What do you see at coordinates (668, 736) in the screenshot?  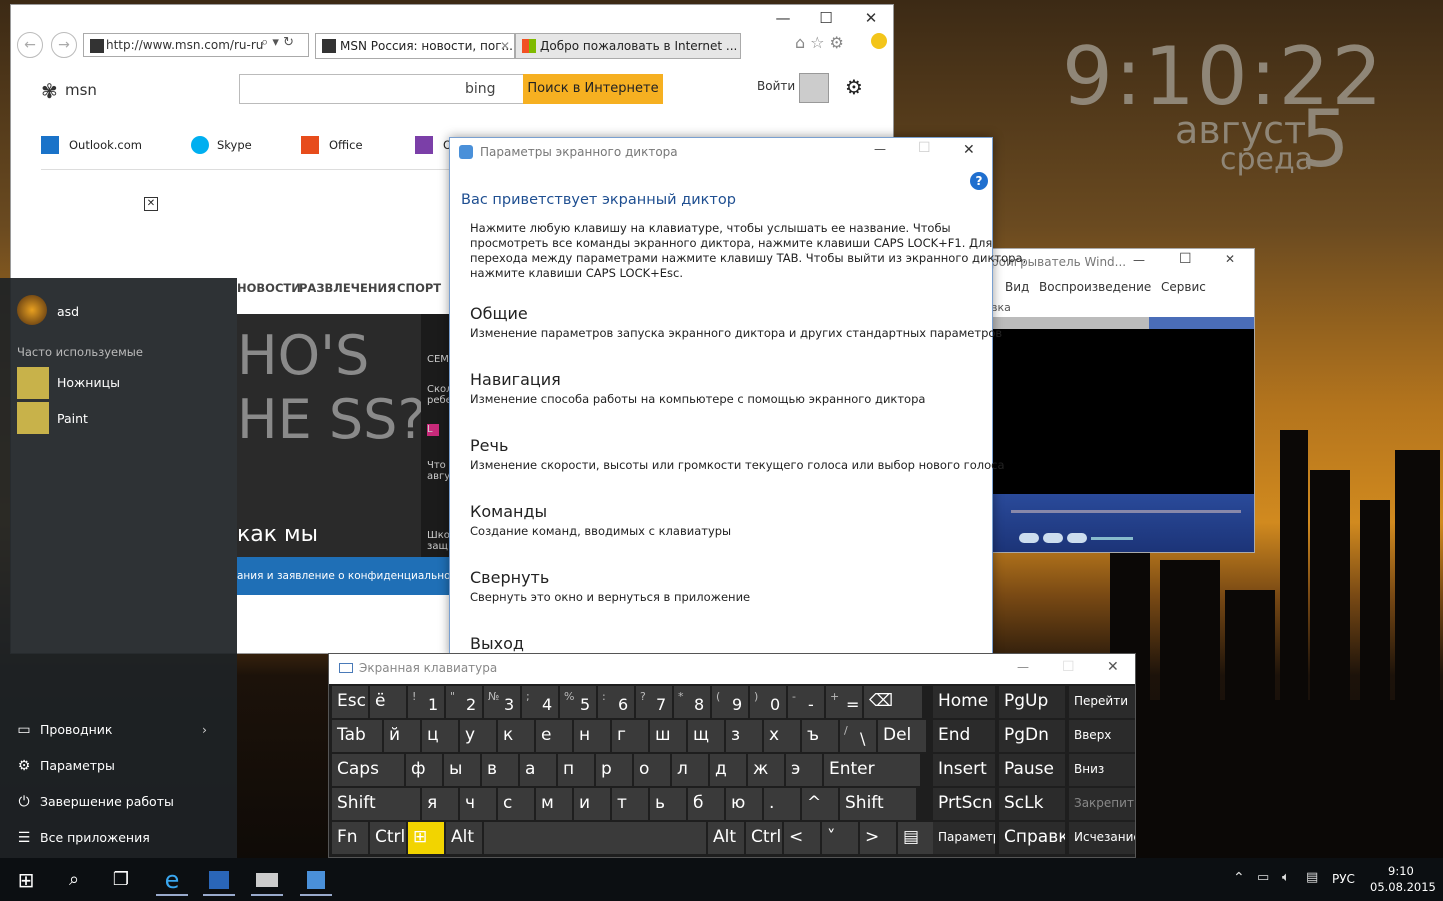 I see `key: ш` at bounding box center [668, 736].